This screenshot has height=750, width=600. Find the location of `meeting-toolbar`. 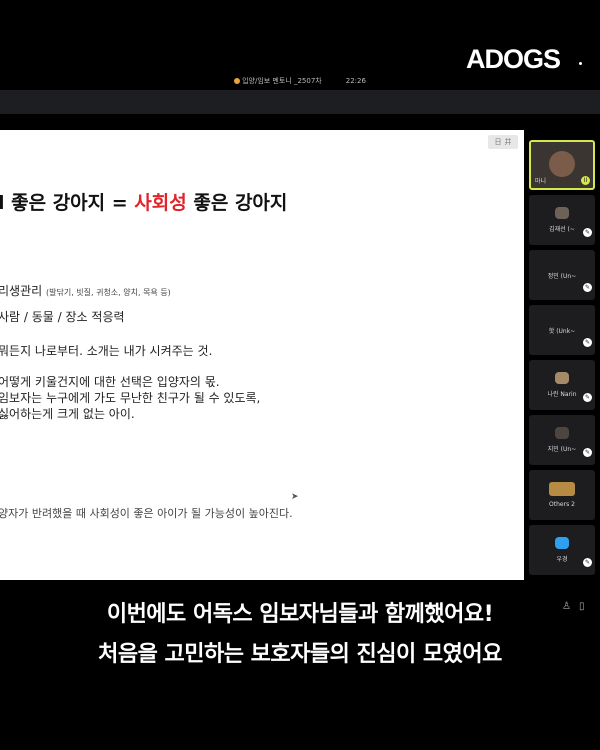

meeting-toolbar is located at coordinates (300, 102).